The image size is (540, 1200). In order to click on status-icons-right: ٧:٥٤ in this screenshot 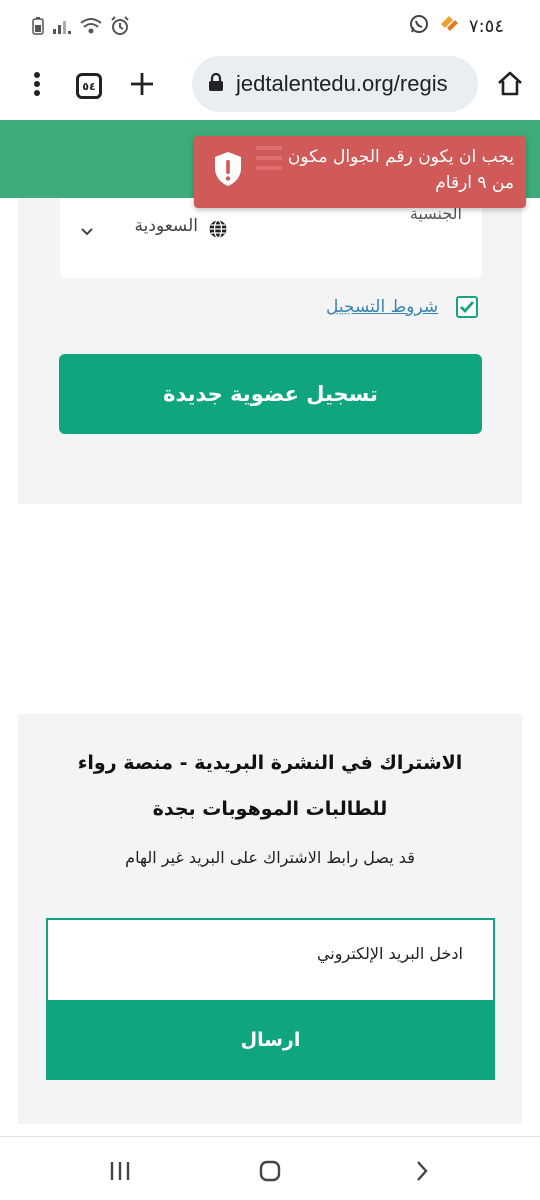, I will do `click(456, 26)`.